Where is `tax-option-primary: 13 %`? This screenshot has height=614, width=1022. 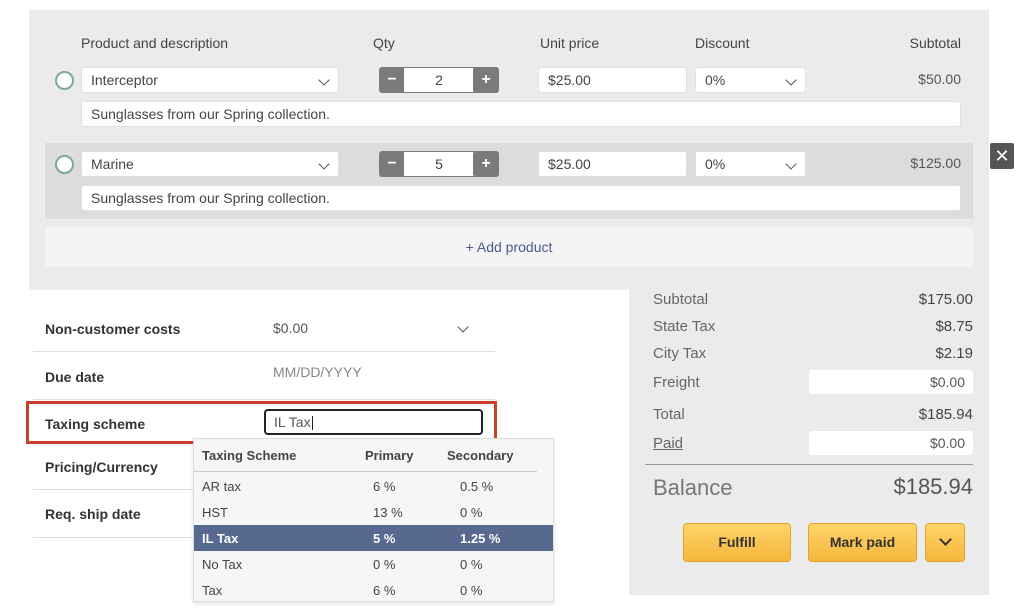
tax-option-primary: 13 % is located at coordinates (388, 512).